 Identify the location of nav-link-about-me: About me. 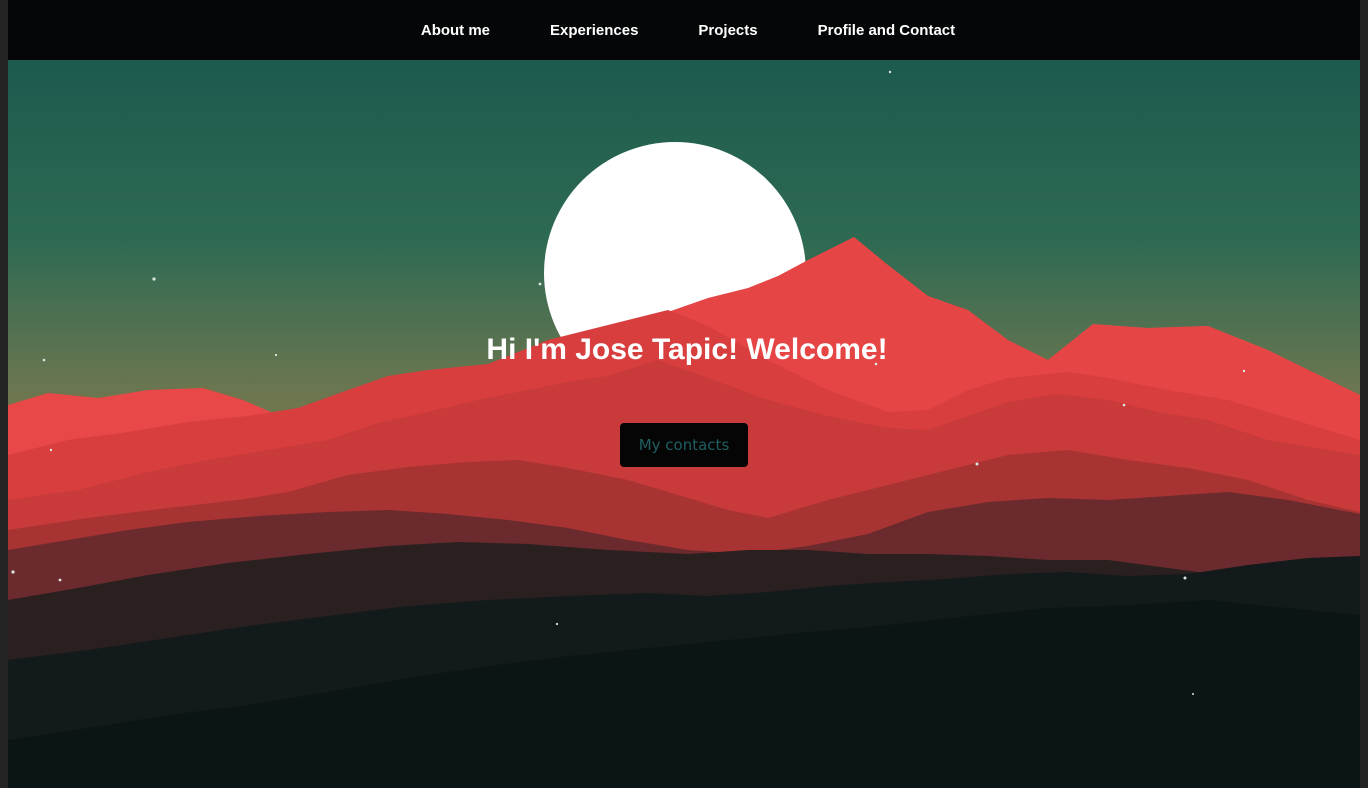
(455, 30).